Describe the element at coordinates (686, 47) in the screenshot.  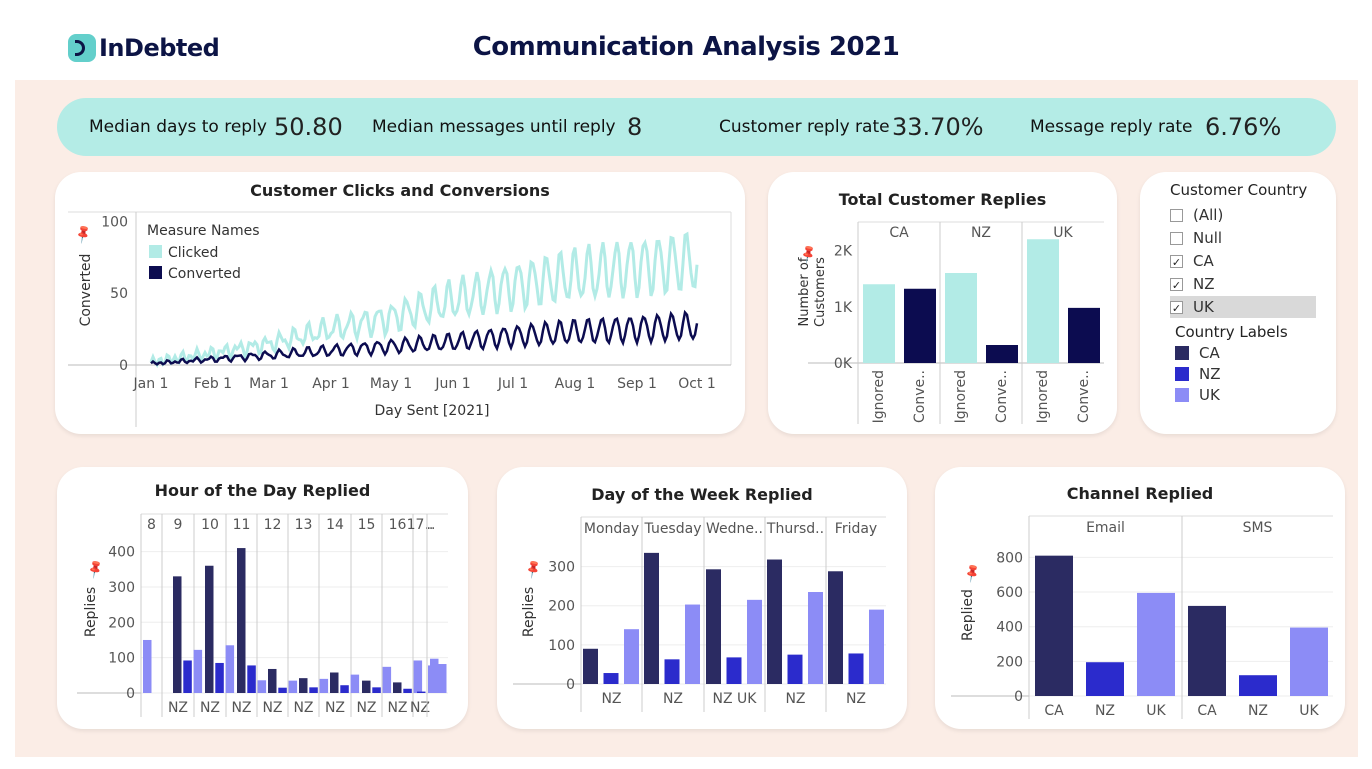
I see `dashboard-title: Communication Analysis 2021` at that location.